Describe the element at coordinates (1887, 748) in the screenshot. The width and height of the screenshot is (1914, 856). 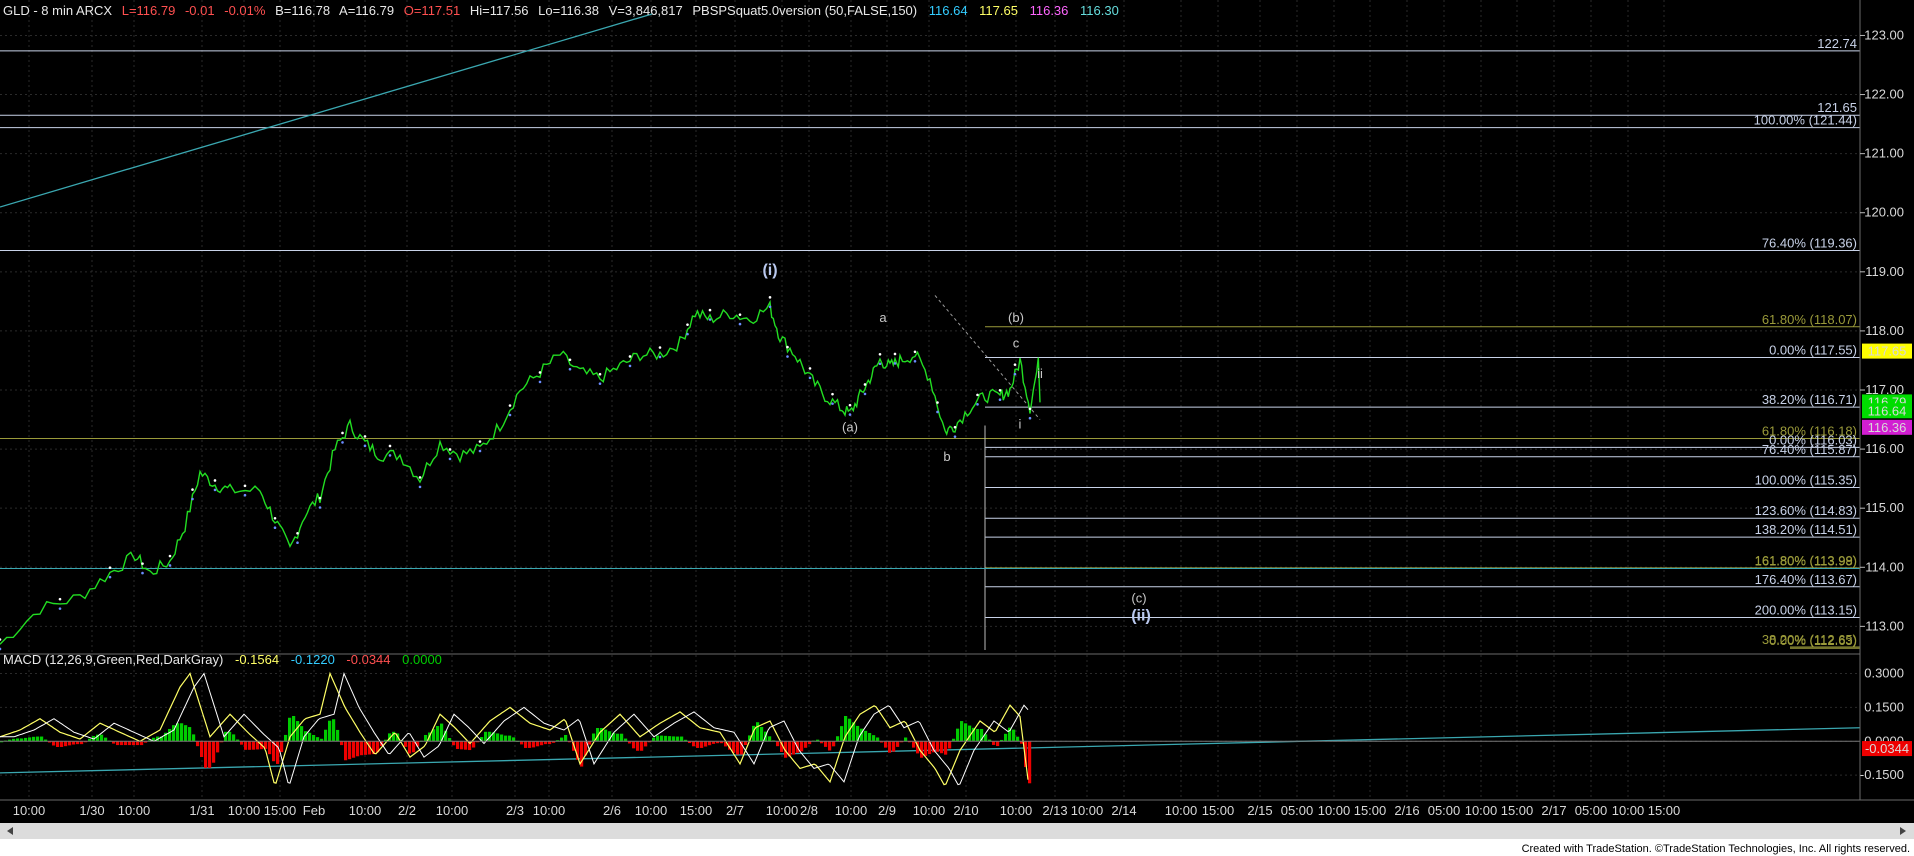
I see `macd-badge-label: -0.0344` at that location.